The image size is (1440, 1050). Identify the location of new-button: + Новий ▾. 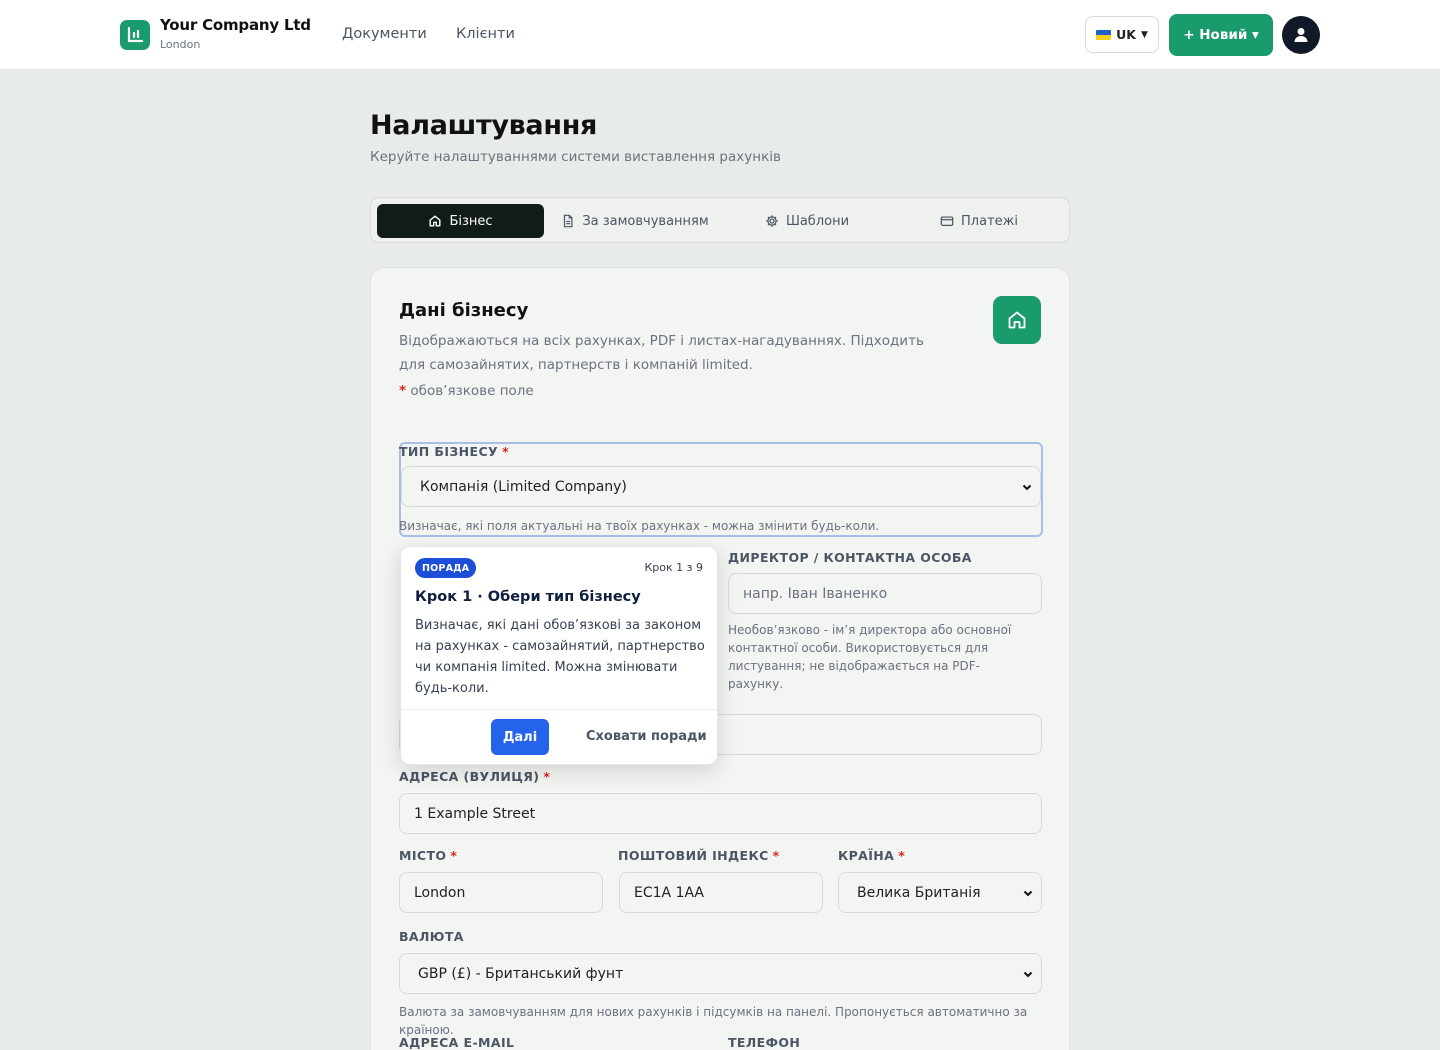
(1221, 35).